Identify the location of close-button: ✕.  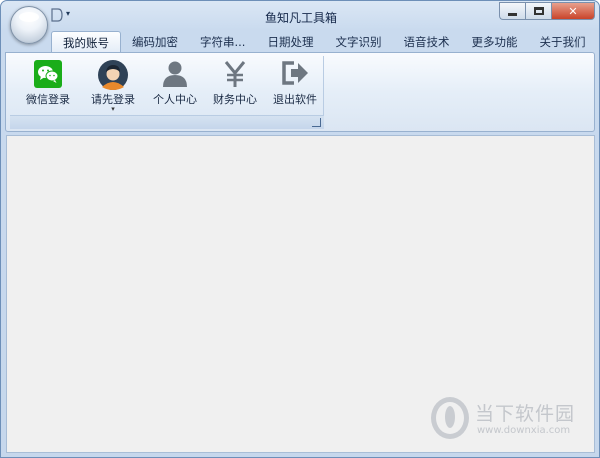
(573, 11).